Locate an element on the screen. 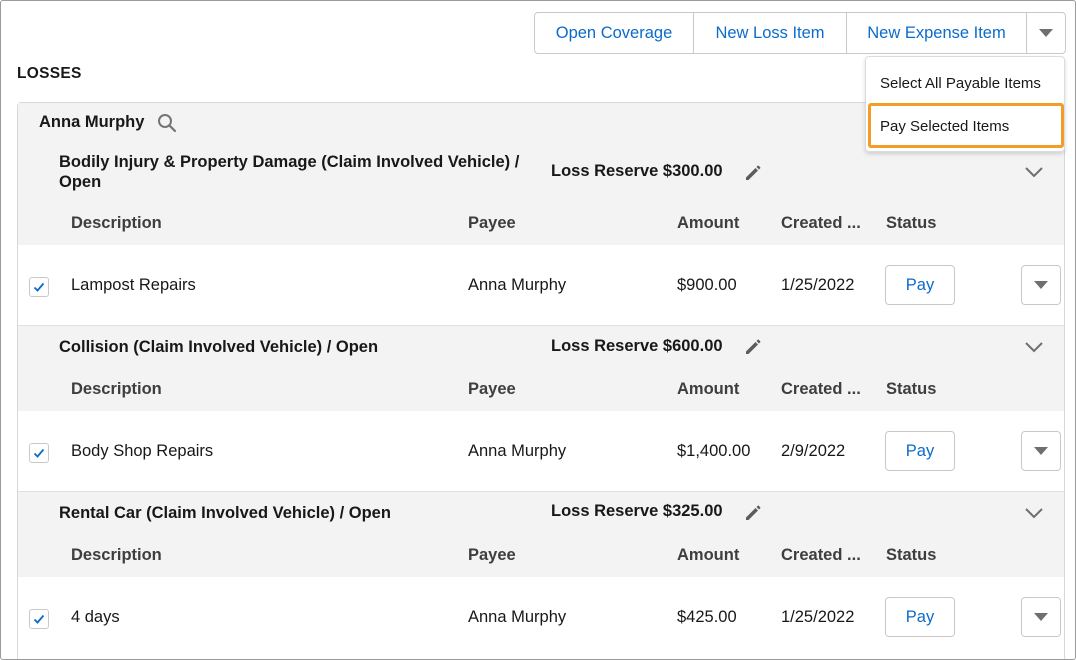  loss-reserve: Loss Reserve $325.00 is located at coordinates (637, 511).